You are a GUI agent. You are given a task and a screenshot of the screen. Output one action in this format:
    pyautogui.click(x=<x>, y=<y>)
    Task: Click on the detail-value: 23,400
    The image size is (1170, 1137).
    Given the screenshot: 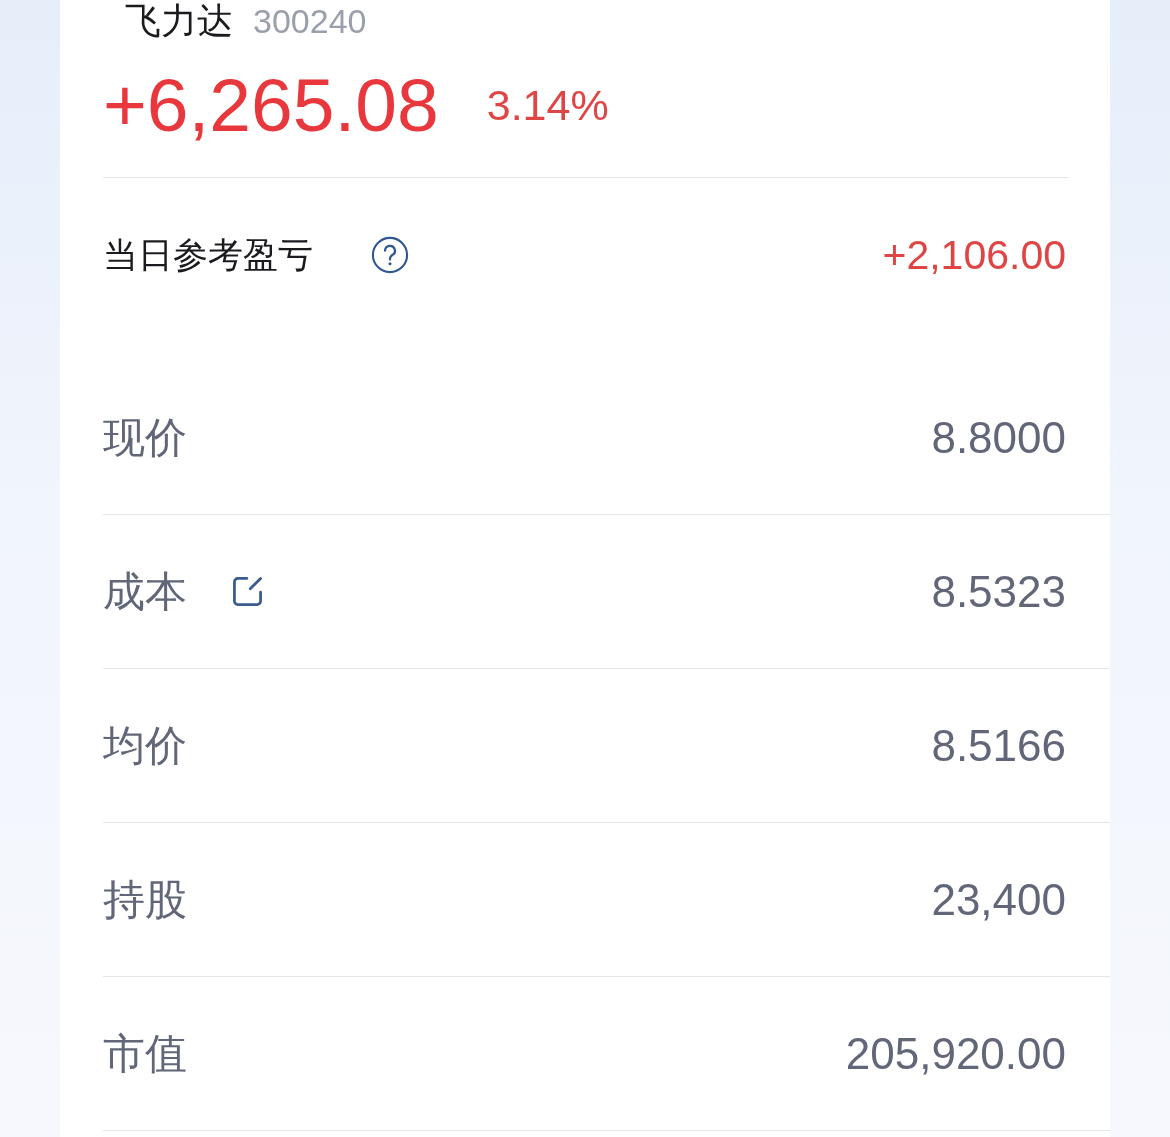 What is the action you would take?
    pyautogui.click(x=998, y=899)
    